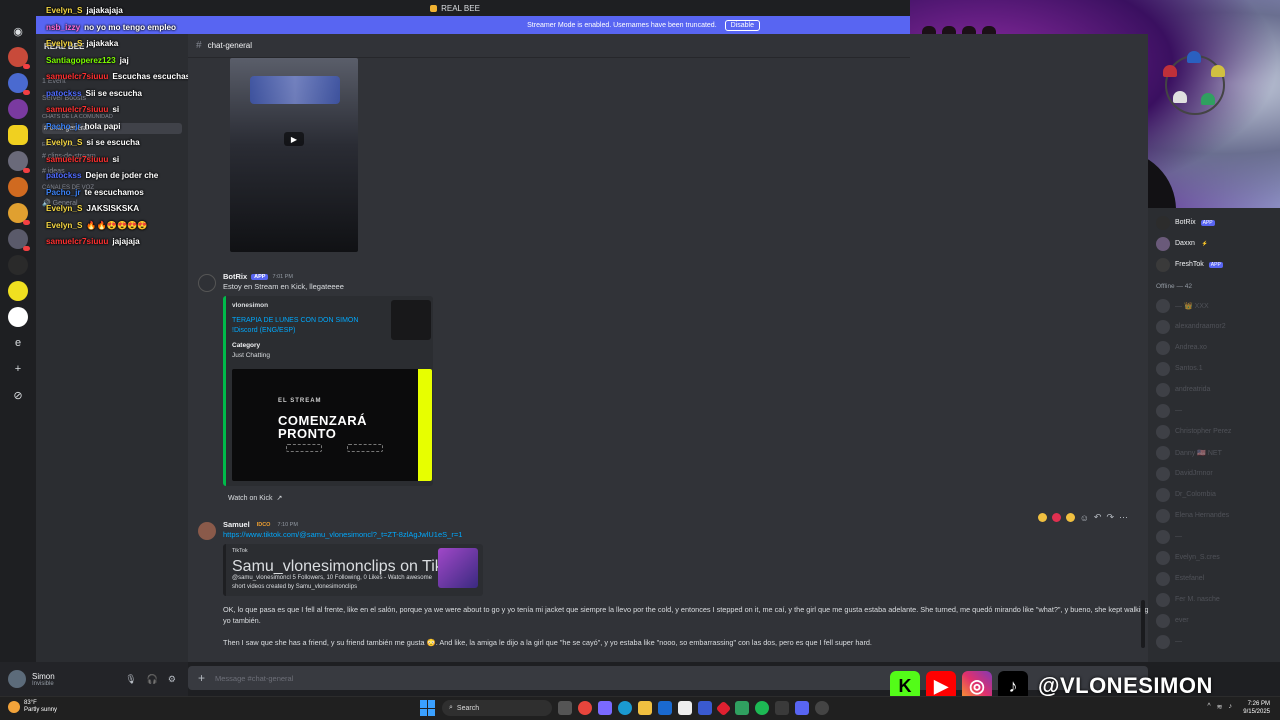  I want to click on video-attachment: ▶, so click(294, 155).